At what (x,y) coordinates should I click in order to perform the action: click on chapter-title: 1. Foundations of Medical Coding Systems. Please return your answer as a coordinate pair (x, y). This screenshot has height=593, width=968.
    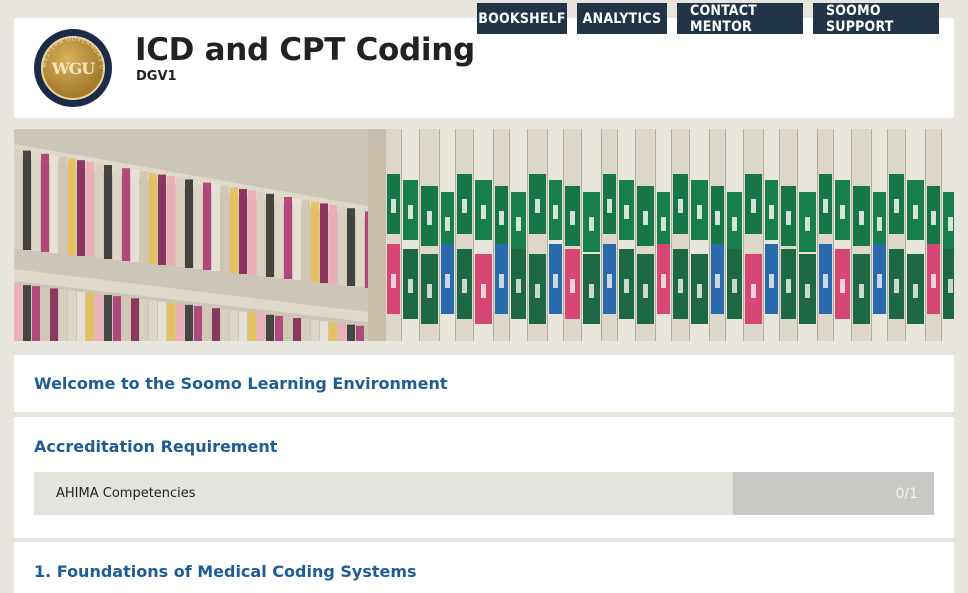
    Looking at the image, I should click on (225, 571).